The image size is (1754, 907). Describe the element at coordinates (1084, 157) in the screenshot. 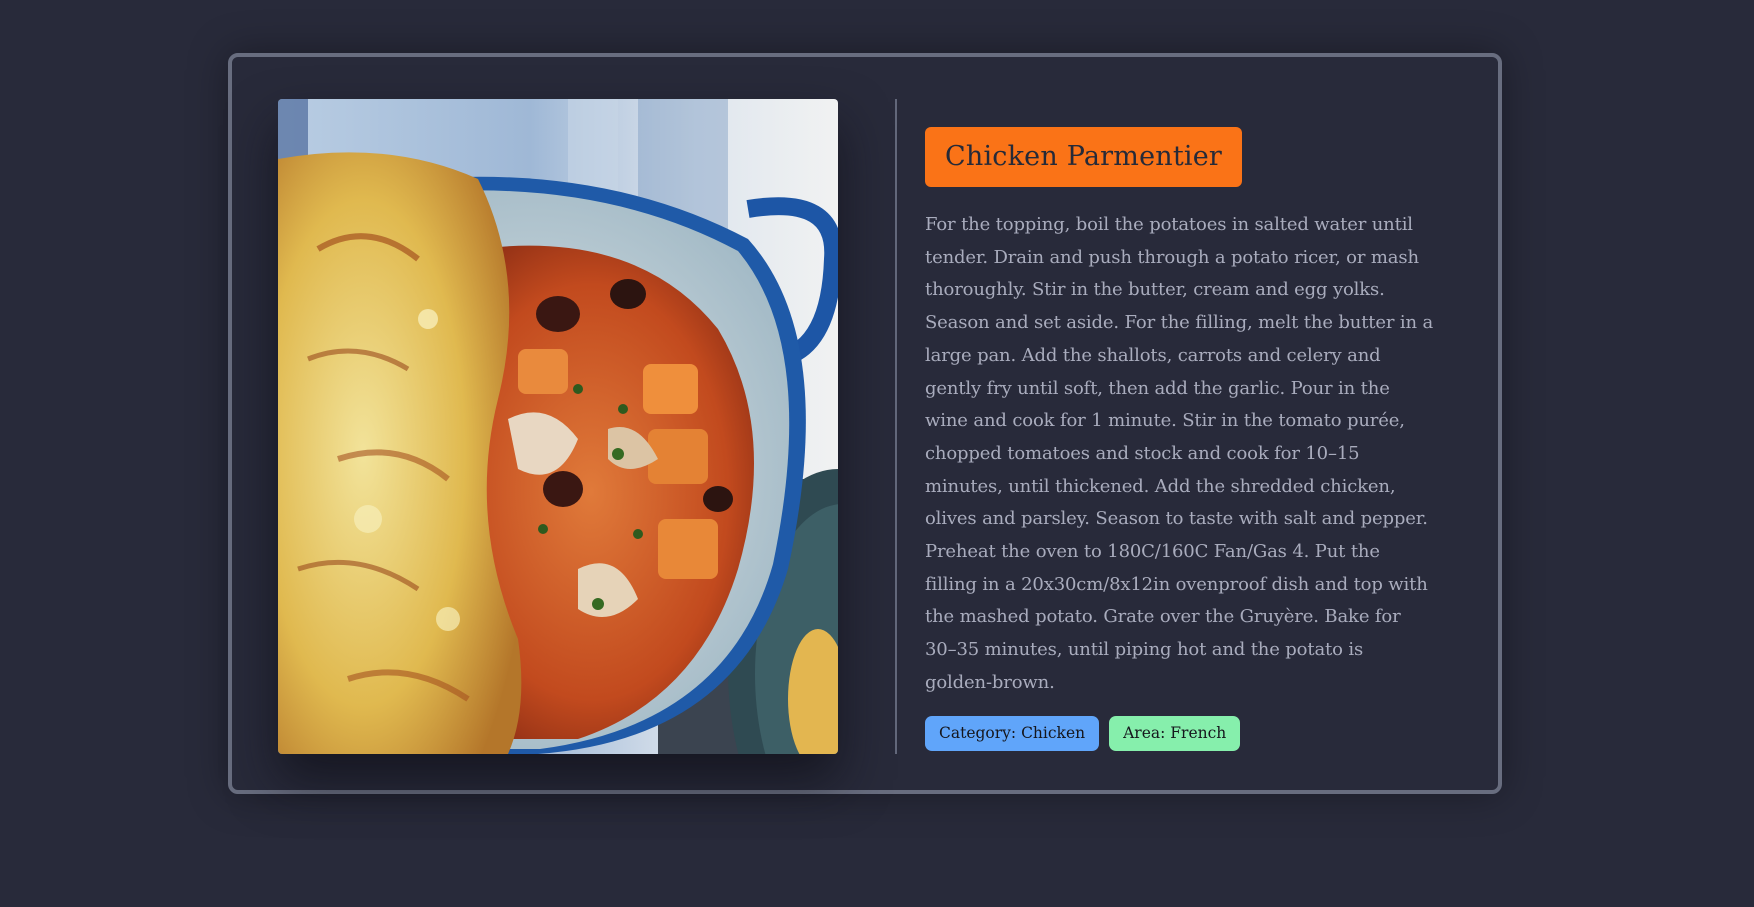

I see `meal-title: Chicken Parmentier` at that location.